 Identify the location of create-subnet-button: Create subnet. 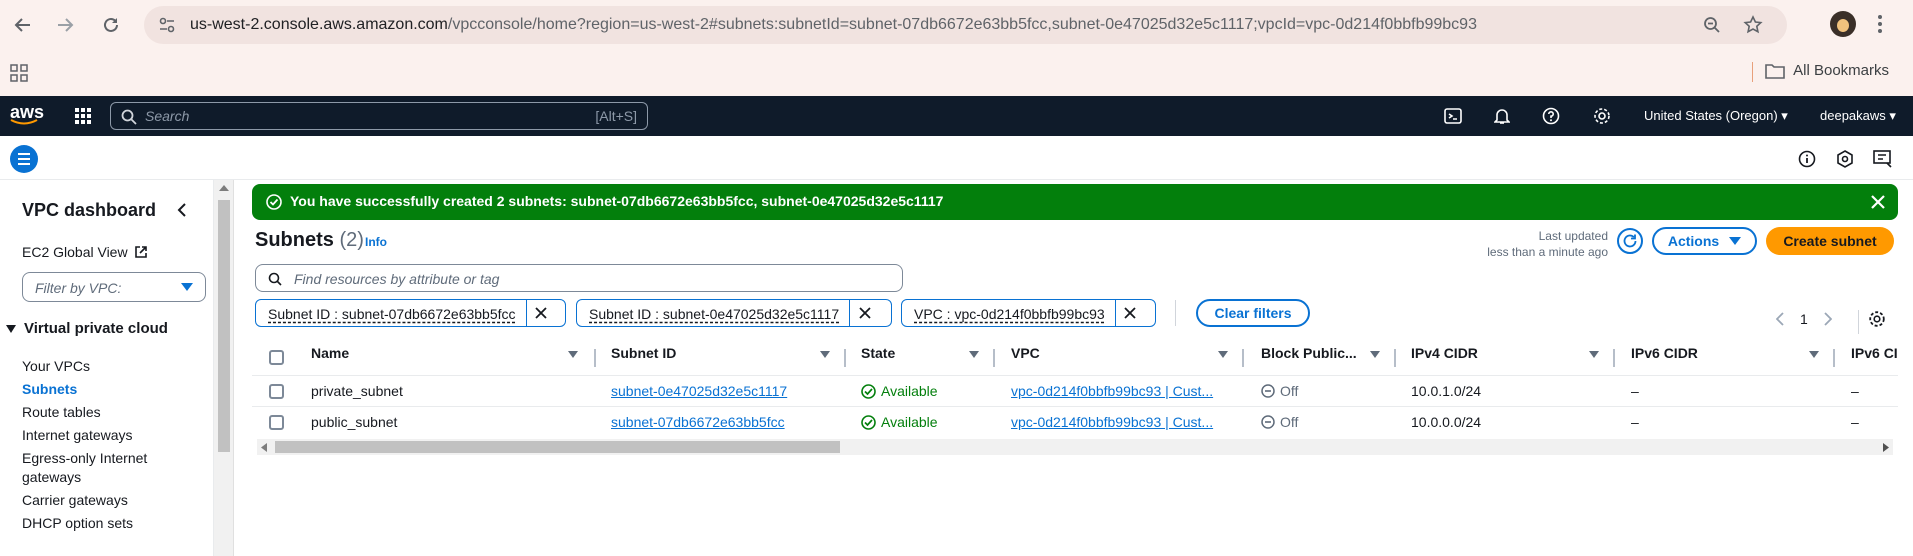
(1830, 241).